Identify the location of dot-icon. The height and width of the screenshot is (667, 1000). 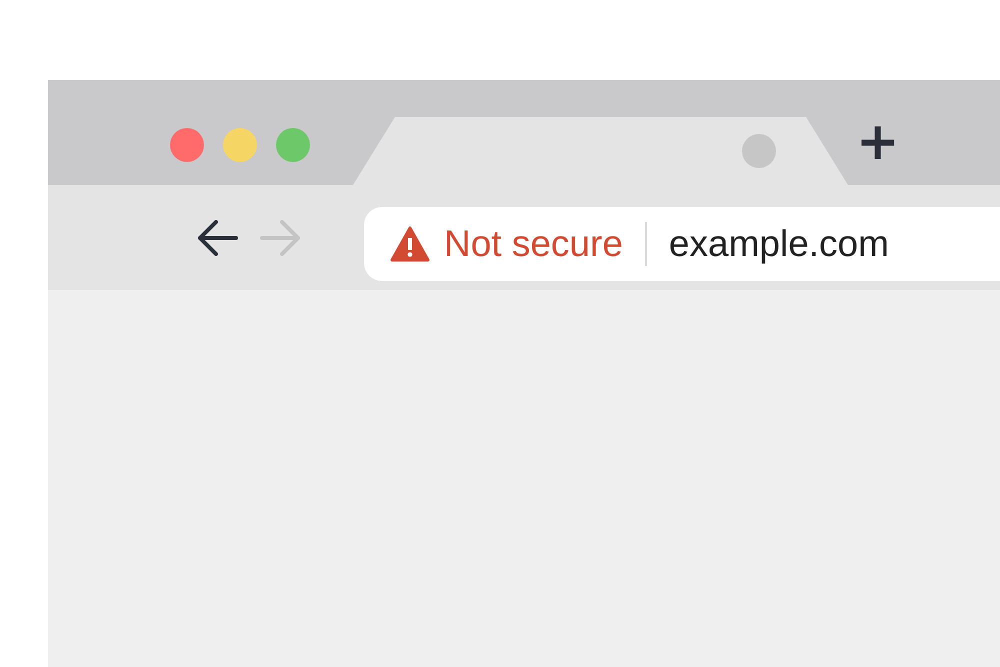
(759, 151).